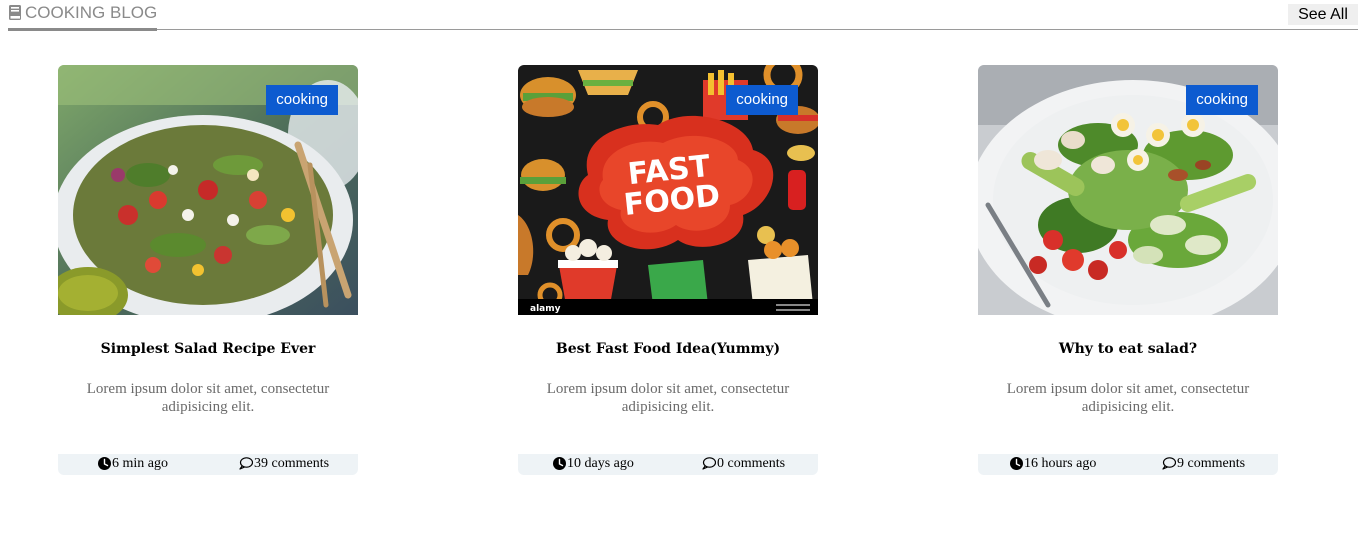 The width and height of the screenshot is (1366, 553). I want to click on page-title: COOKING BLOG, so click(91, 12).